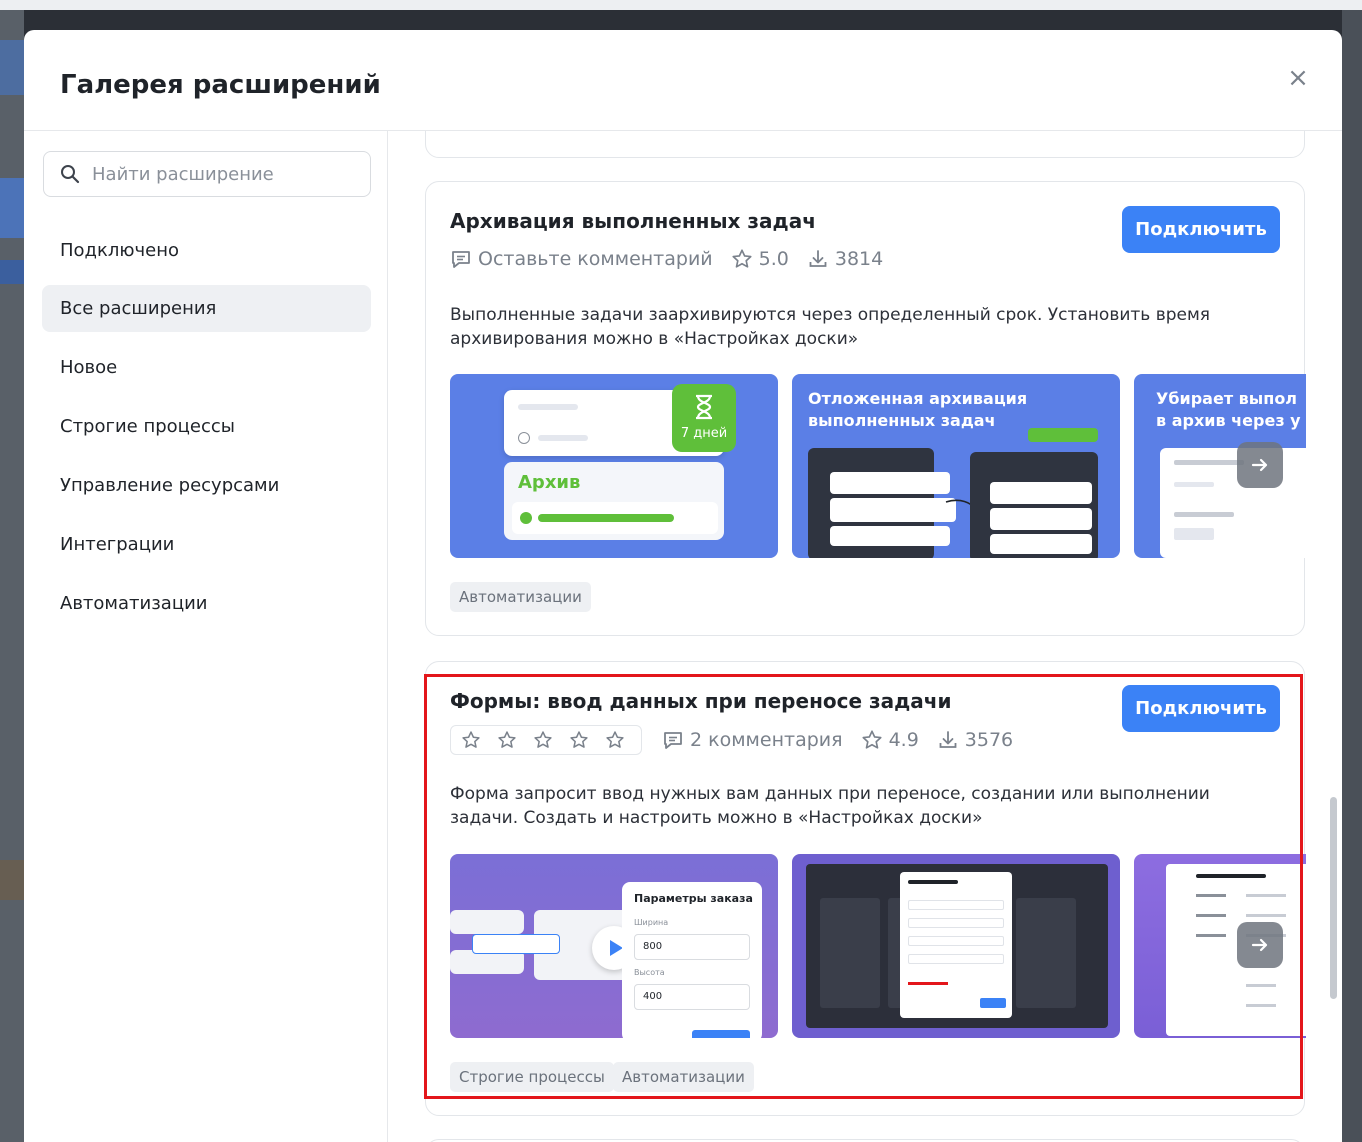 This screenshot has height=1142, width=1362. I want to click on sidebar-item-strict-processes: Строгие процессы, so click(206, 426).